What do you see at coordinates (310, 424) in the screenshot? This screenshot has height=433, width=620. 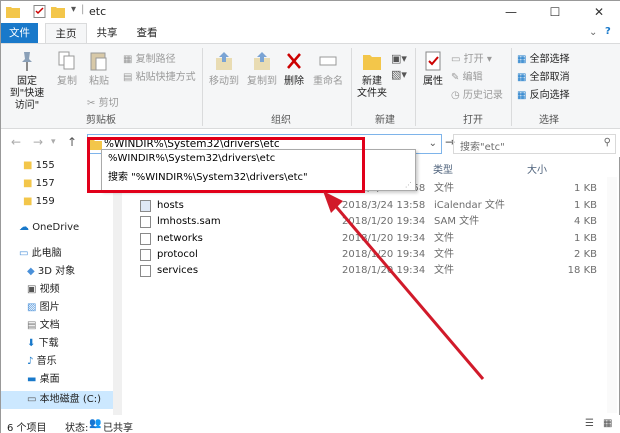 I see `status-bar: 6 个项目 状态: 👥 已共享 ☰ ▦` at bounding box center [310, 424].